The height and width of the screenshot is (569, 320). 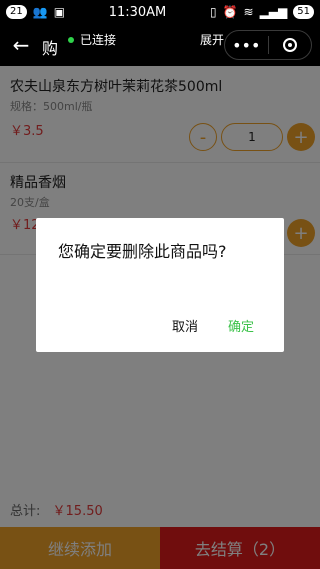 What do you see at coordinates (303, 12) in the screenshot?
I see `battery-level: 51` at bounding box center [303, 12].